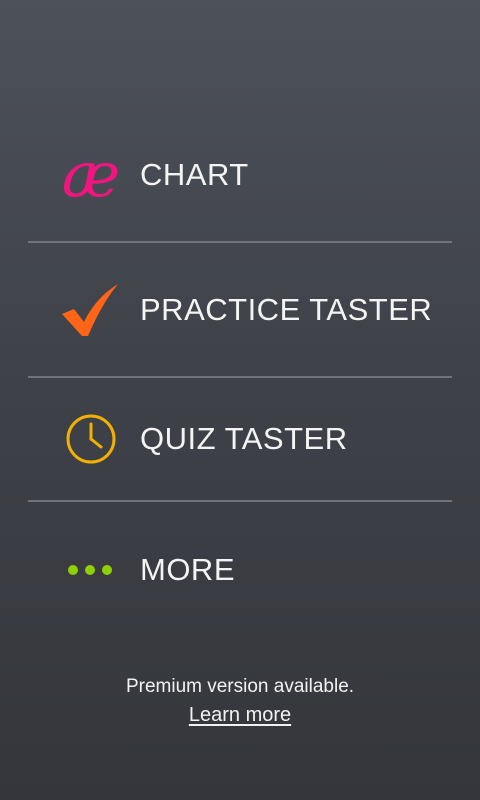 The height and width of the screenshot is (800, 480). Describe the element at coordinates (91, 439) in the screenshot. I see `clock-icon` at that location.